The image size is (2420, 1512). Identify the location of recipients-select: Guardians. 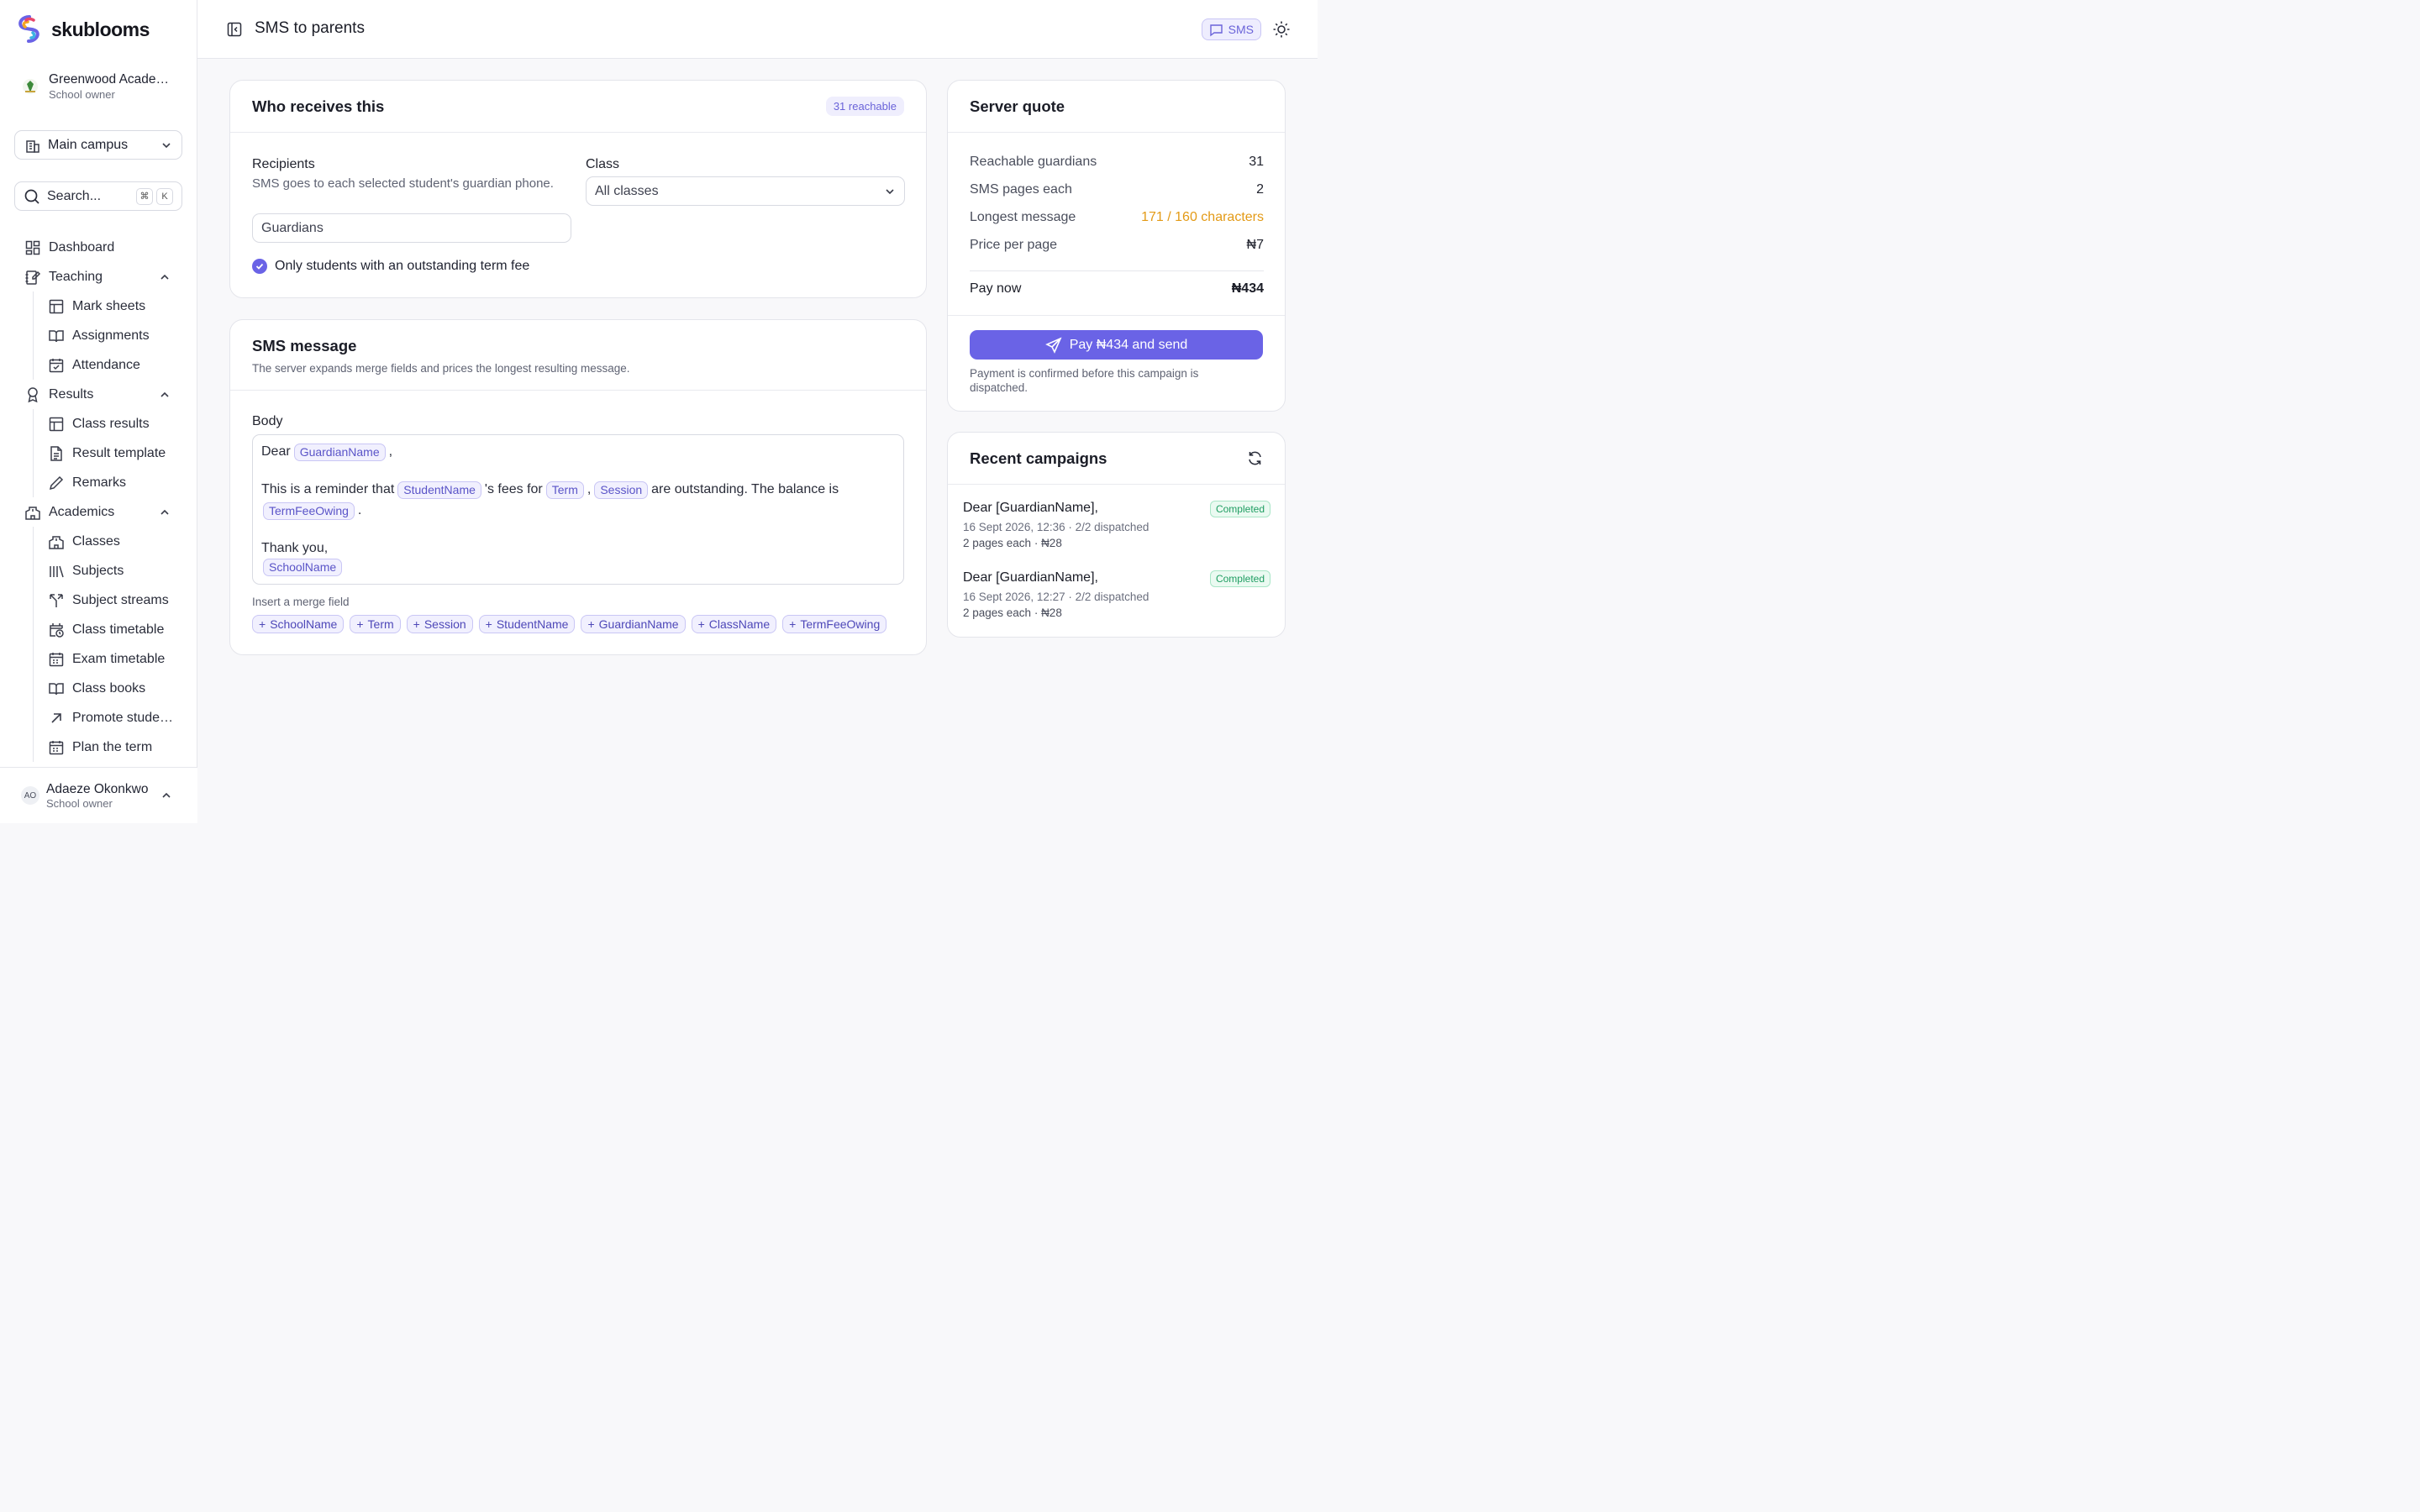
(412, 228).